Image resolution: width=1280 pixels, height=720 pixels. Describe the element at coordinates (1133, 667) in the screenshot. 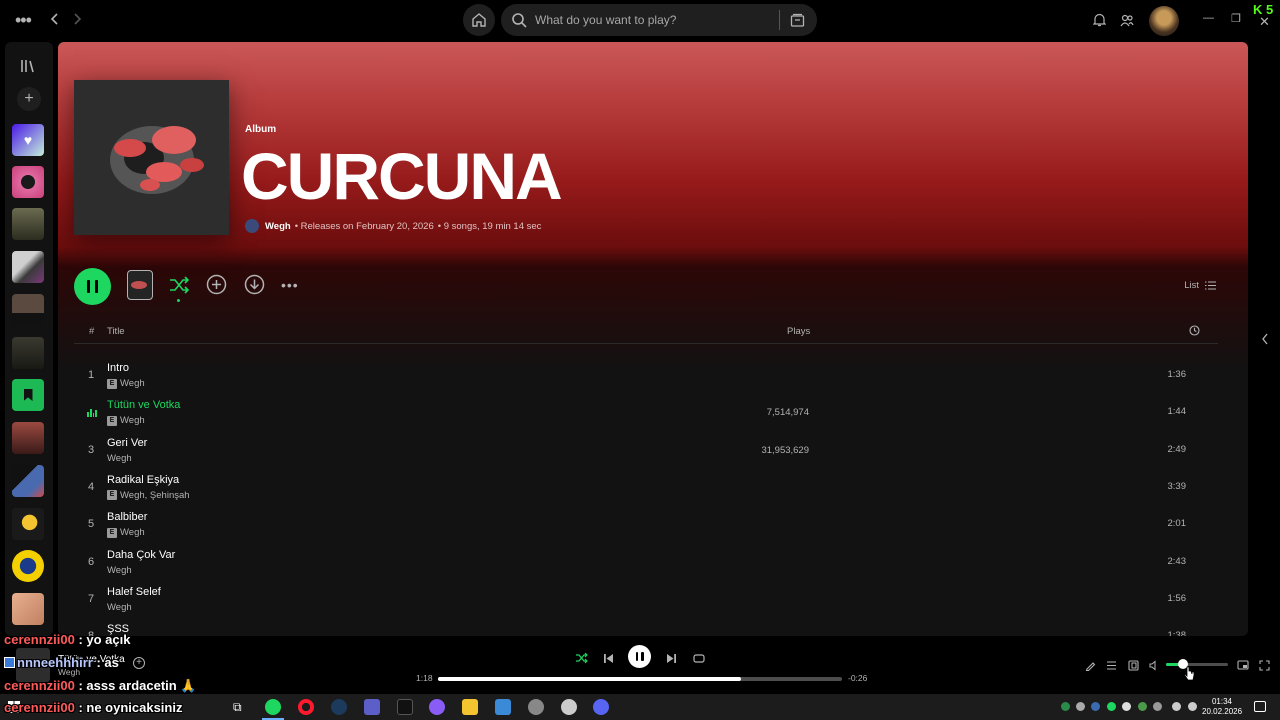

I see `connect-device-icon` at that location.